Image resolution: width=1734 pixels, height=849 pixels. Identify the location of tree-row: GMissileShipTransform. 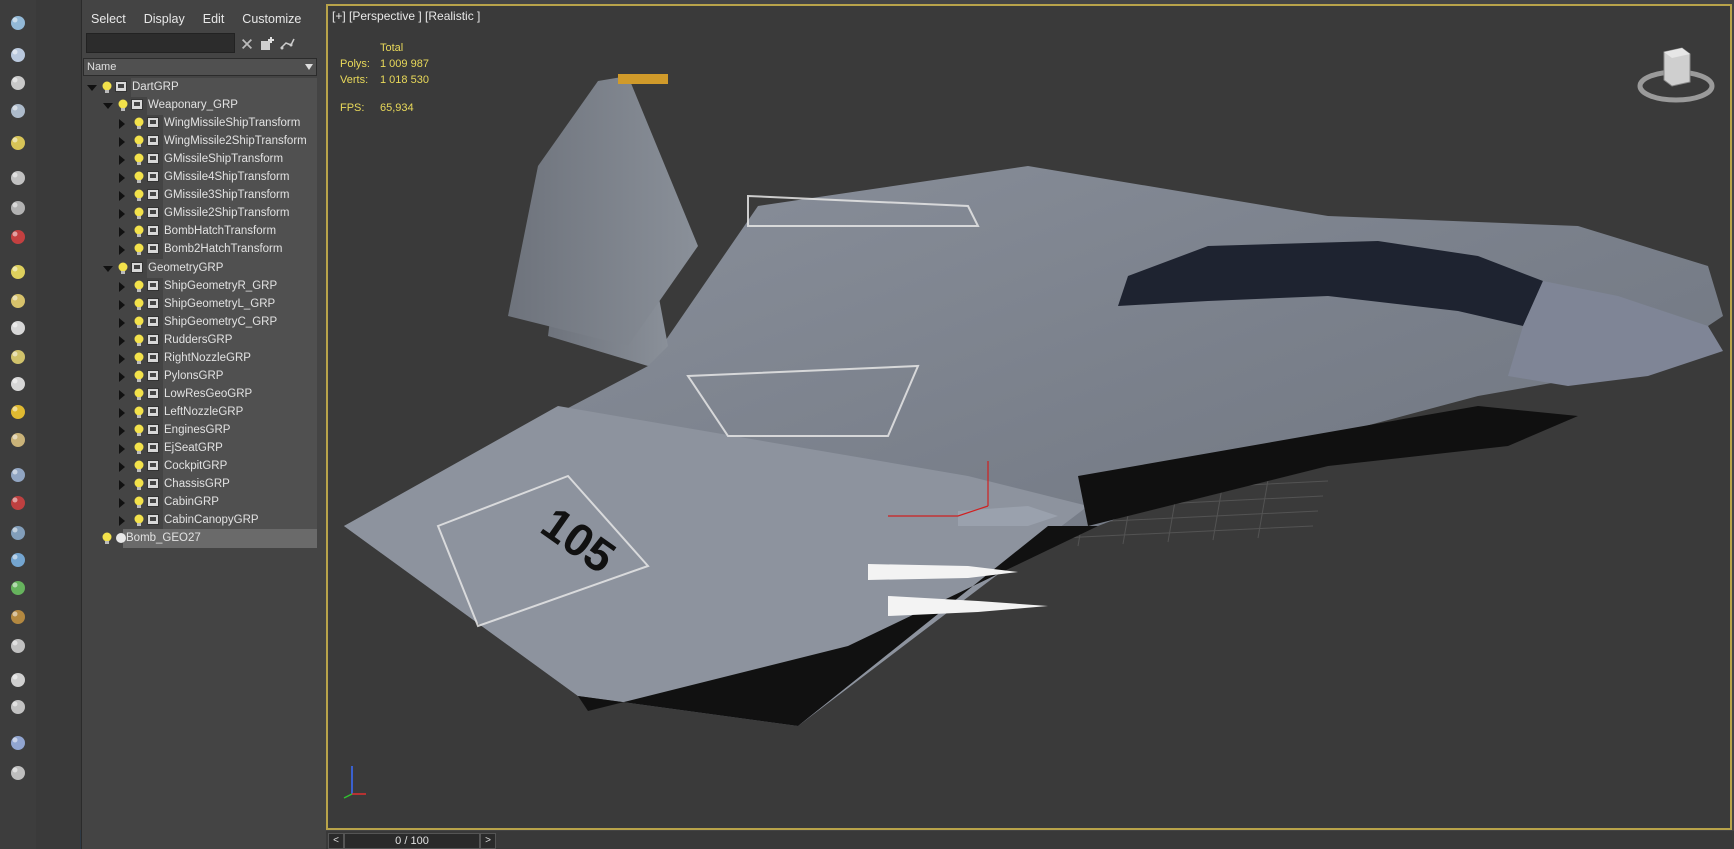
(200, 160).